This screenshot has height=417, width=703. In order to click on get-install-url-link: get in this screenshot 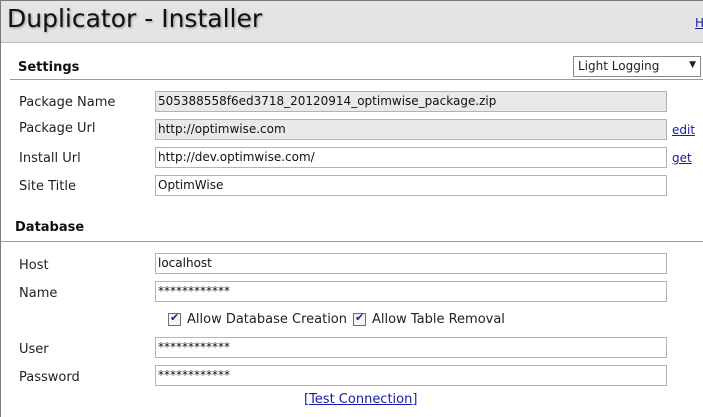, I will do `click(682, 158)`.